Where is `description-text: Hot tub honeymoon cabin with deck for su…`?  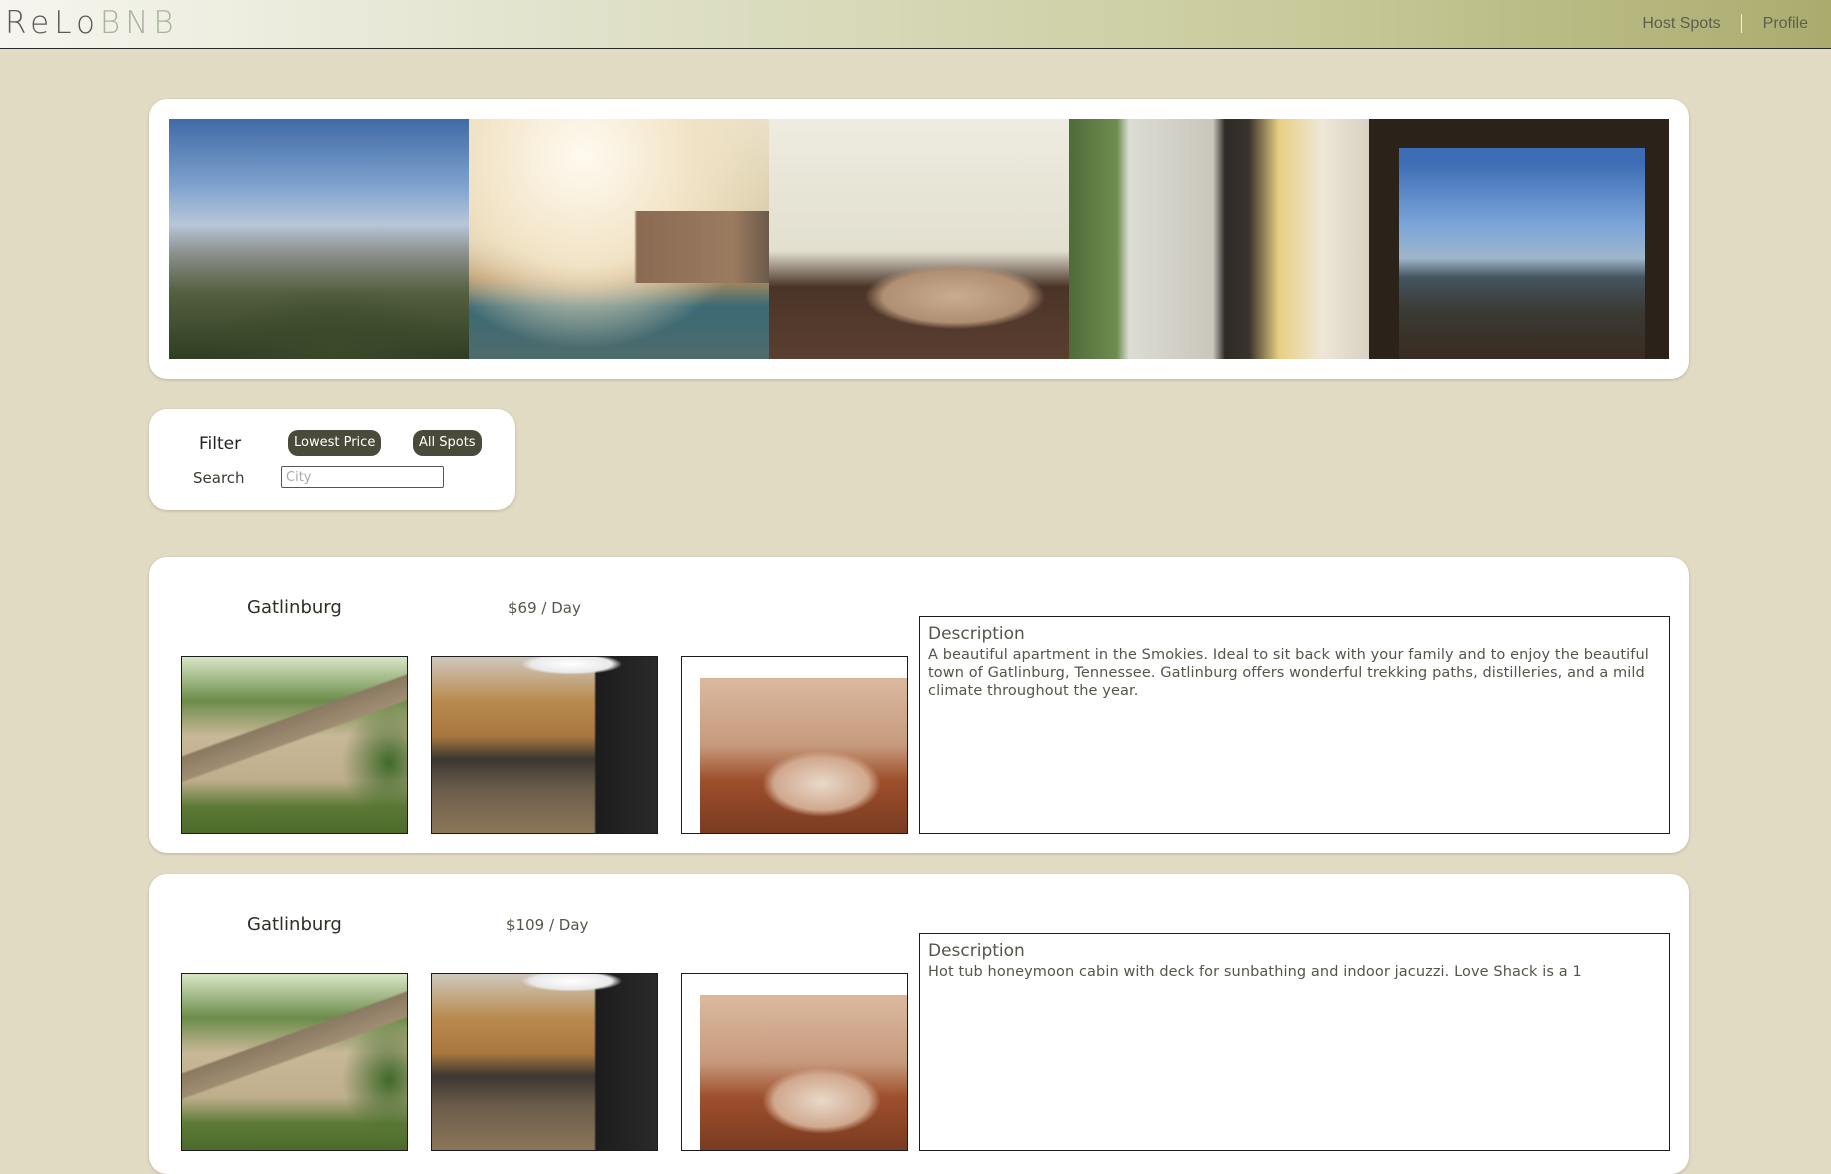 description-text: Hot tub honeymoon cabin with deck for su… is located at coordinates (1255, 972).